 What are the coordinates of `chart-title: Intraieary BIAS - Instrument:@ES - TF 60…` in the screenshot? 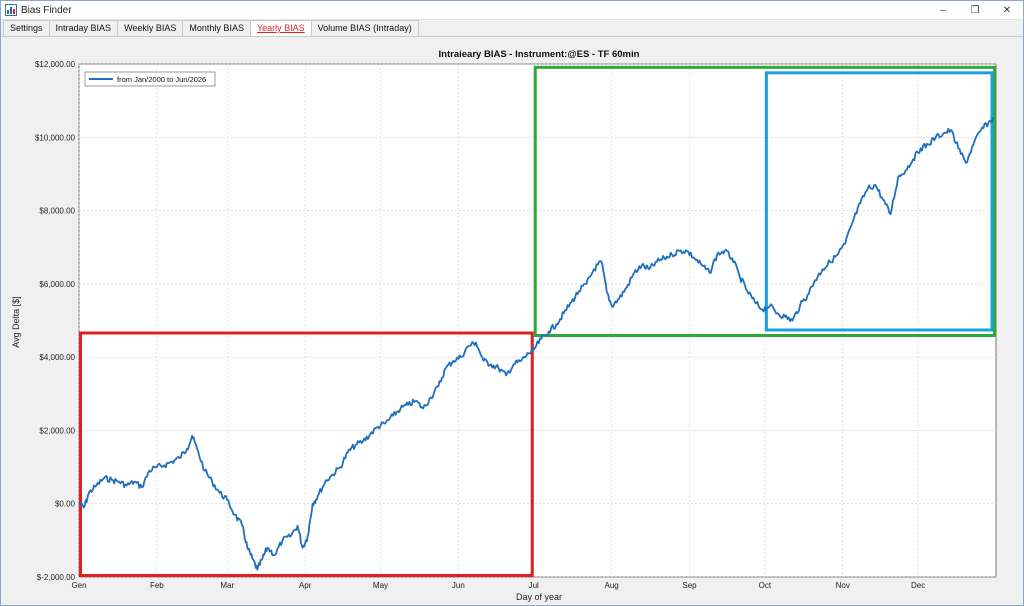 It's located at (539, 54).